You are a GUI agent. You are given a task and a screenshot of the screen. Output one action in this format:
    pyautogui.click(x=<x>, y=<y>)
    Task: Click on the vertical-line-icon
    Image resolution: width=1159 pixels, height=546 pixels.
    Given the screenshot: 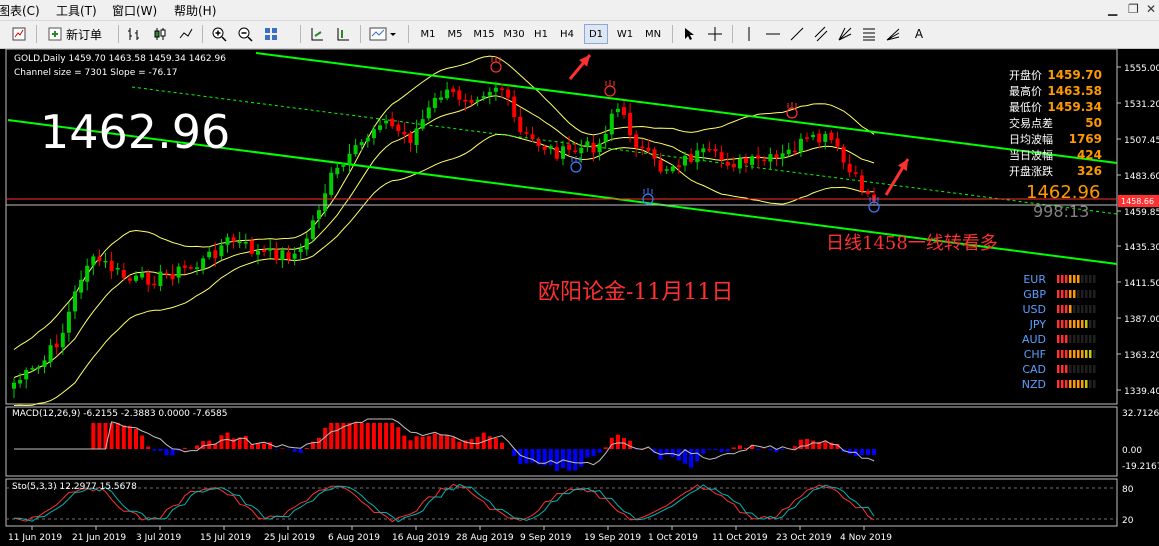 What is the action you would take?
    pyautogui.click(x=749, y=34)
    